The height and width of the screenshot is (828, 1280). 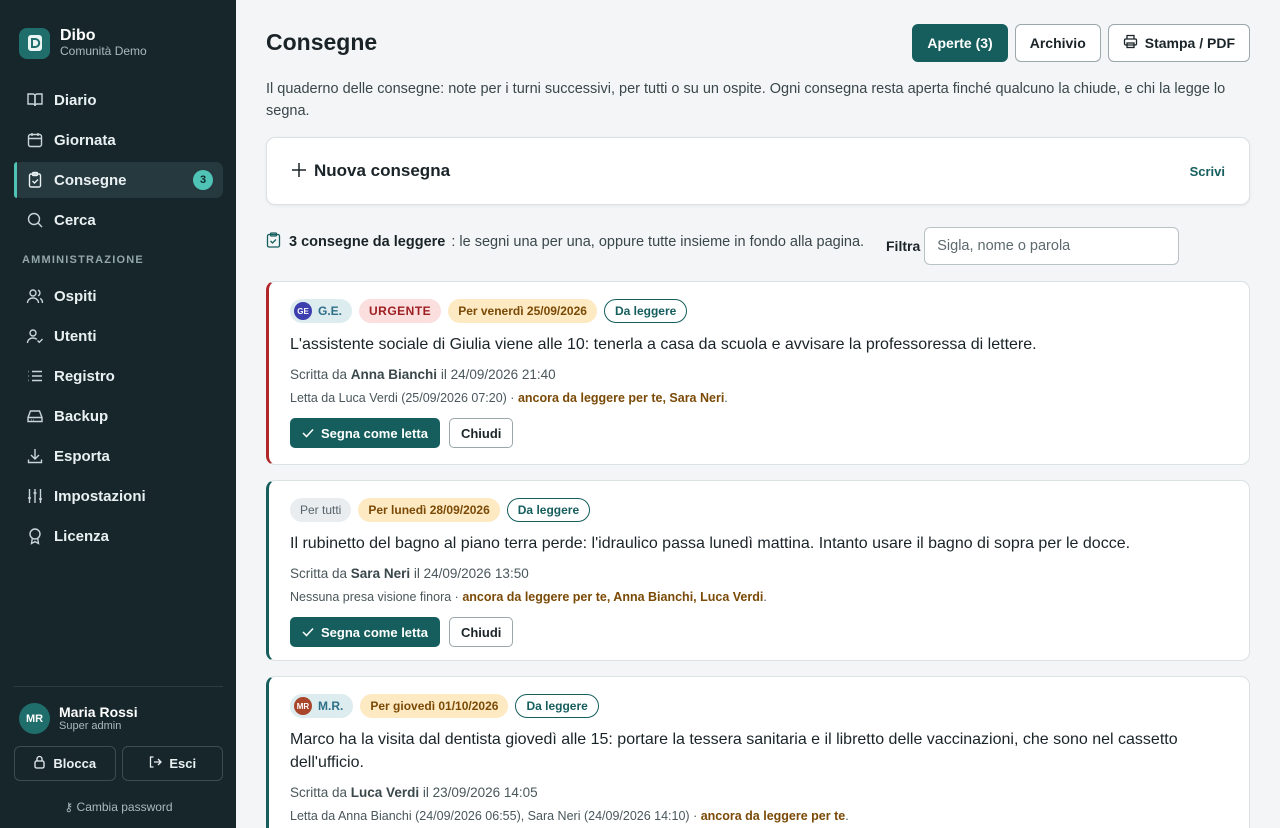 What do you see at coordinates (98, 711) in the screenshot?
I see `user-name: Maria Rossi` at bounding box center [98, 711].